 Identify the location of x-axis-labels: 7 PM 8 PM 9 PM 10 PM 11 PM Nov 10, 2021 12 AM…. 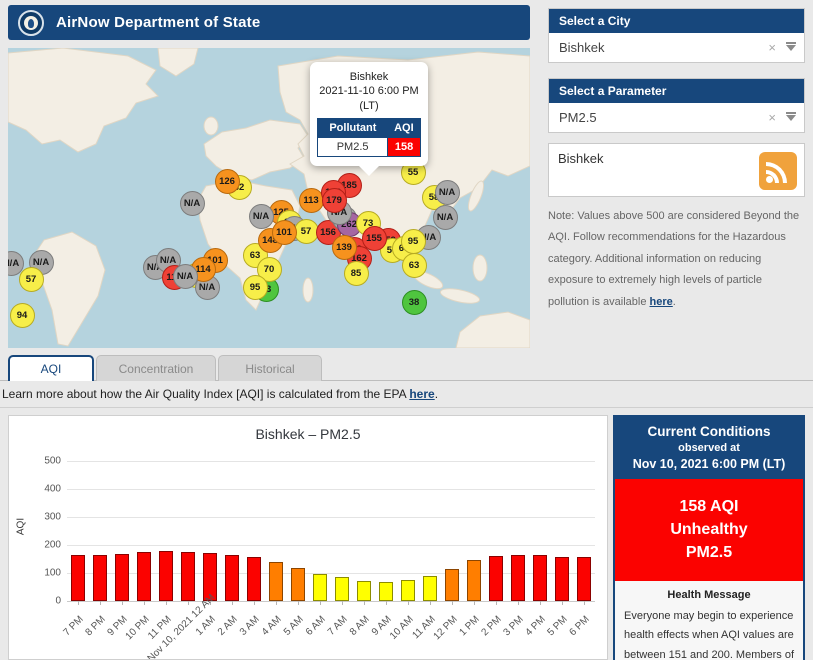
(328, 625).